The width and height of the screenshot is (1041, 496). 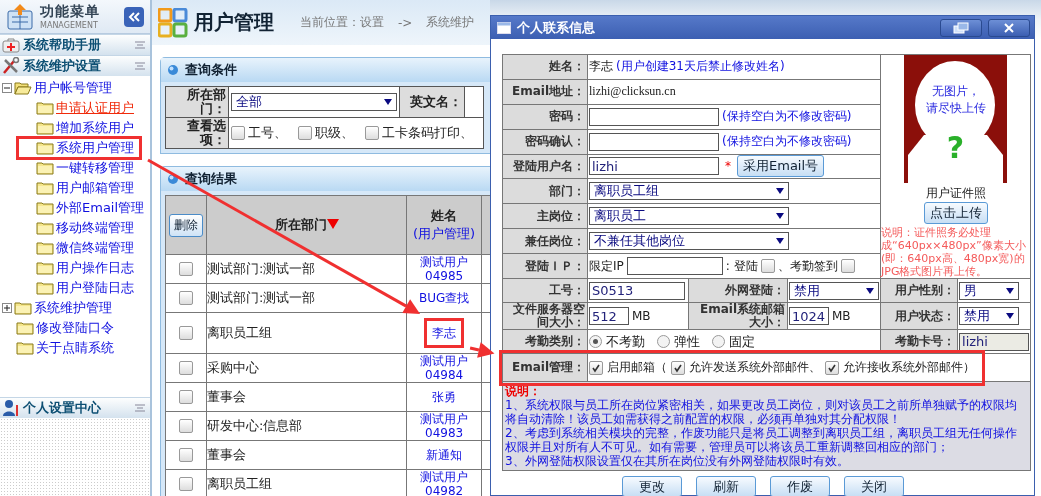 I want to click on dropdown: 不兼任其他岗位, so click(x=689, y=241).